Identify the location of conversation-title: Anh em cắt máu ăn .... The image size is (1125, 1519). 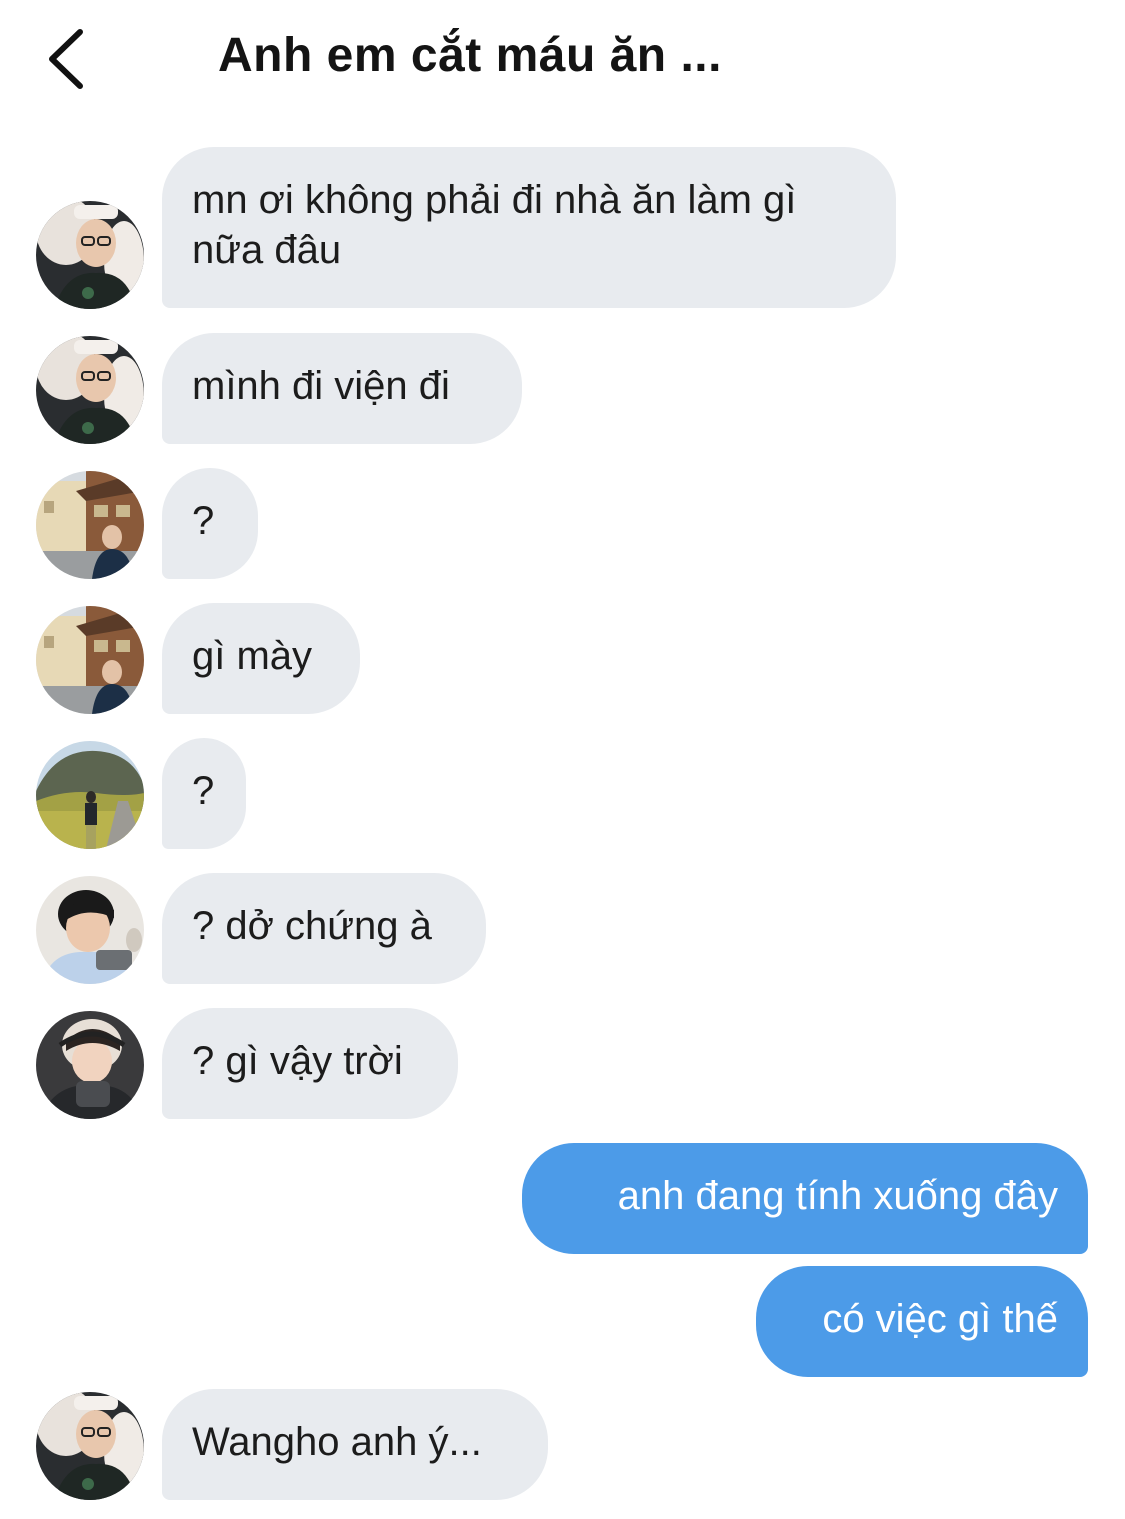
(470, 55).